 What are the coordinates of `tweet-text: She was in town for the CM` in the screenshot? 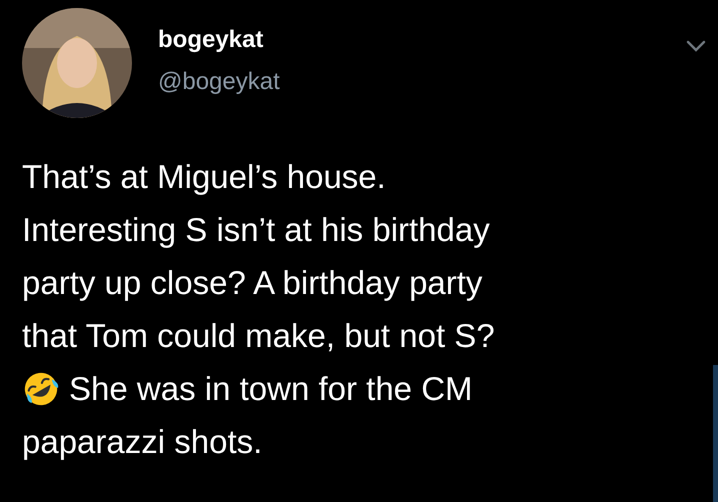 It's located at (271, 389).